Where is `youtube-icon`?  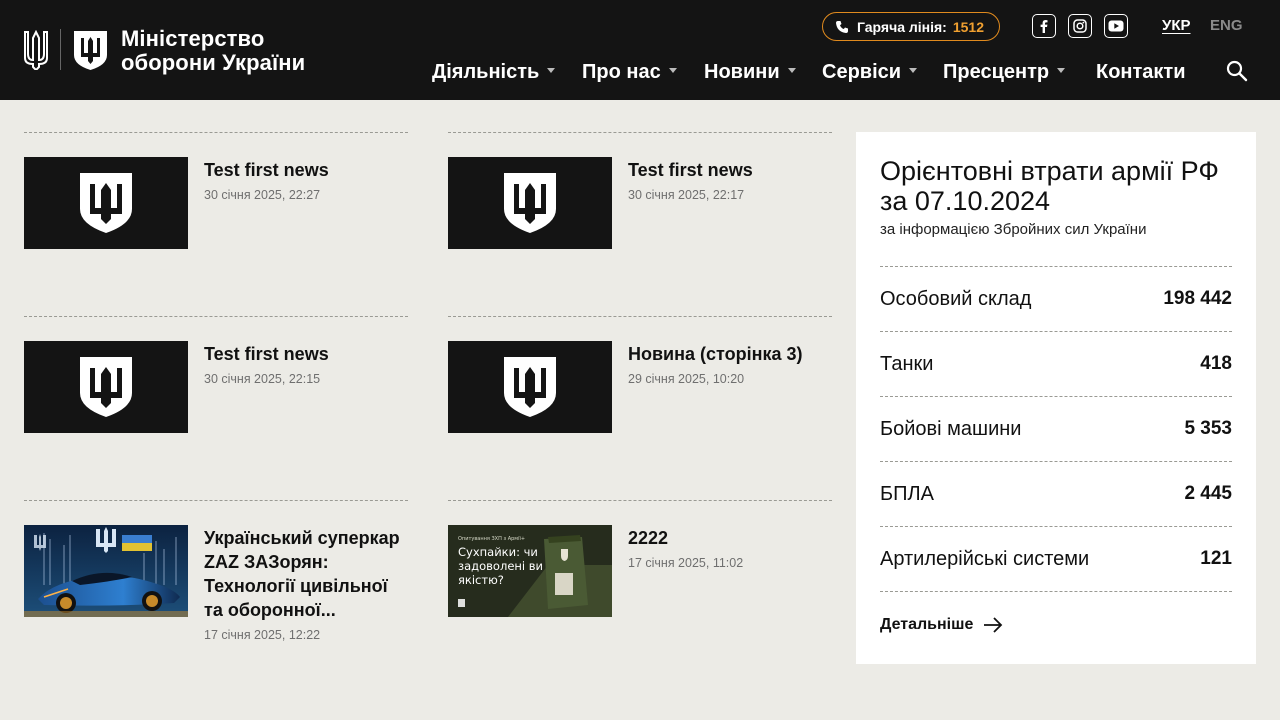
youtube-icon is located at coordinates (1116, 26).